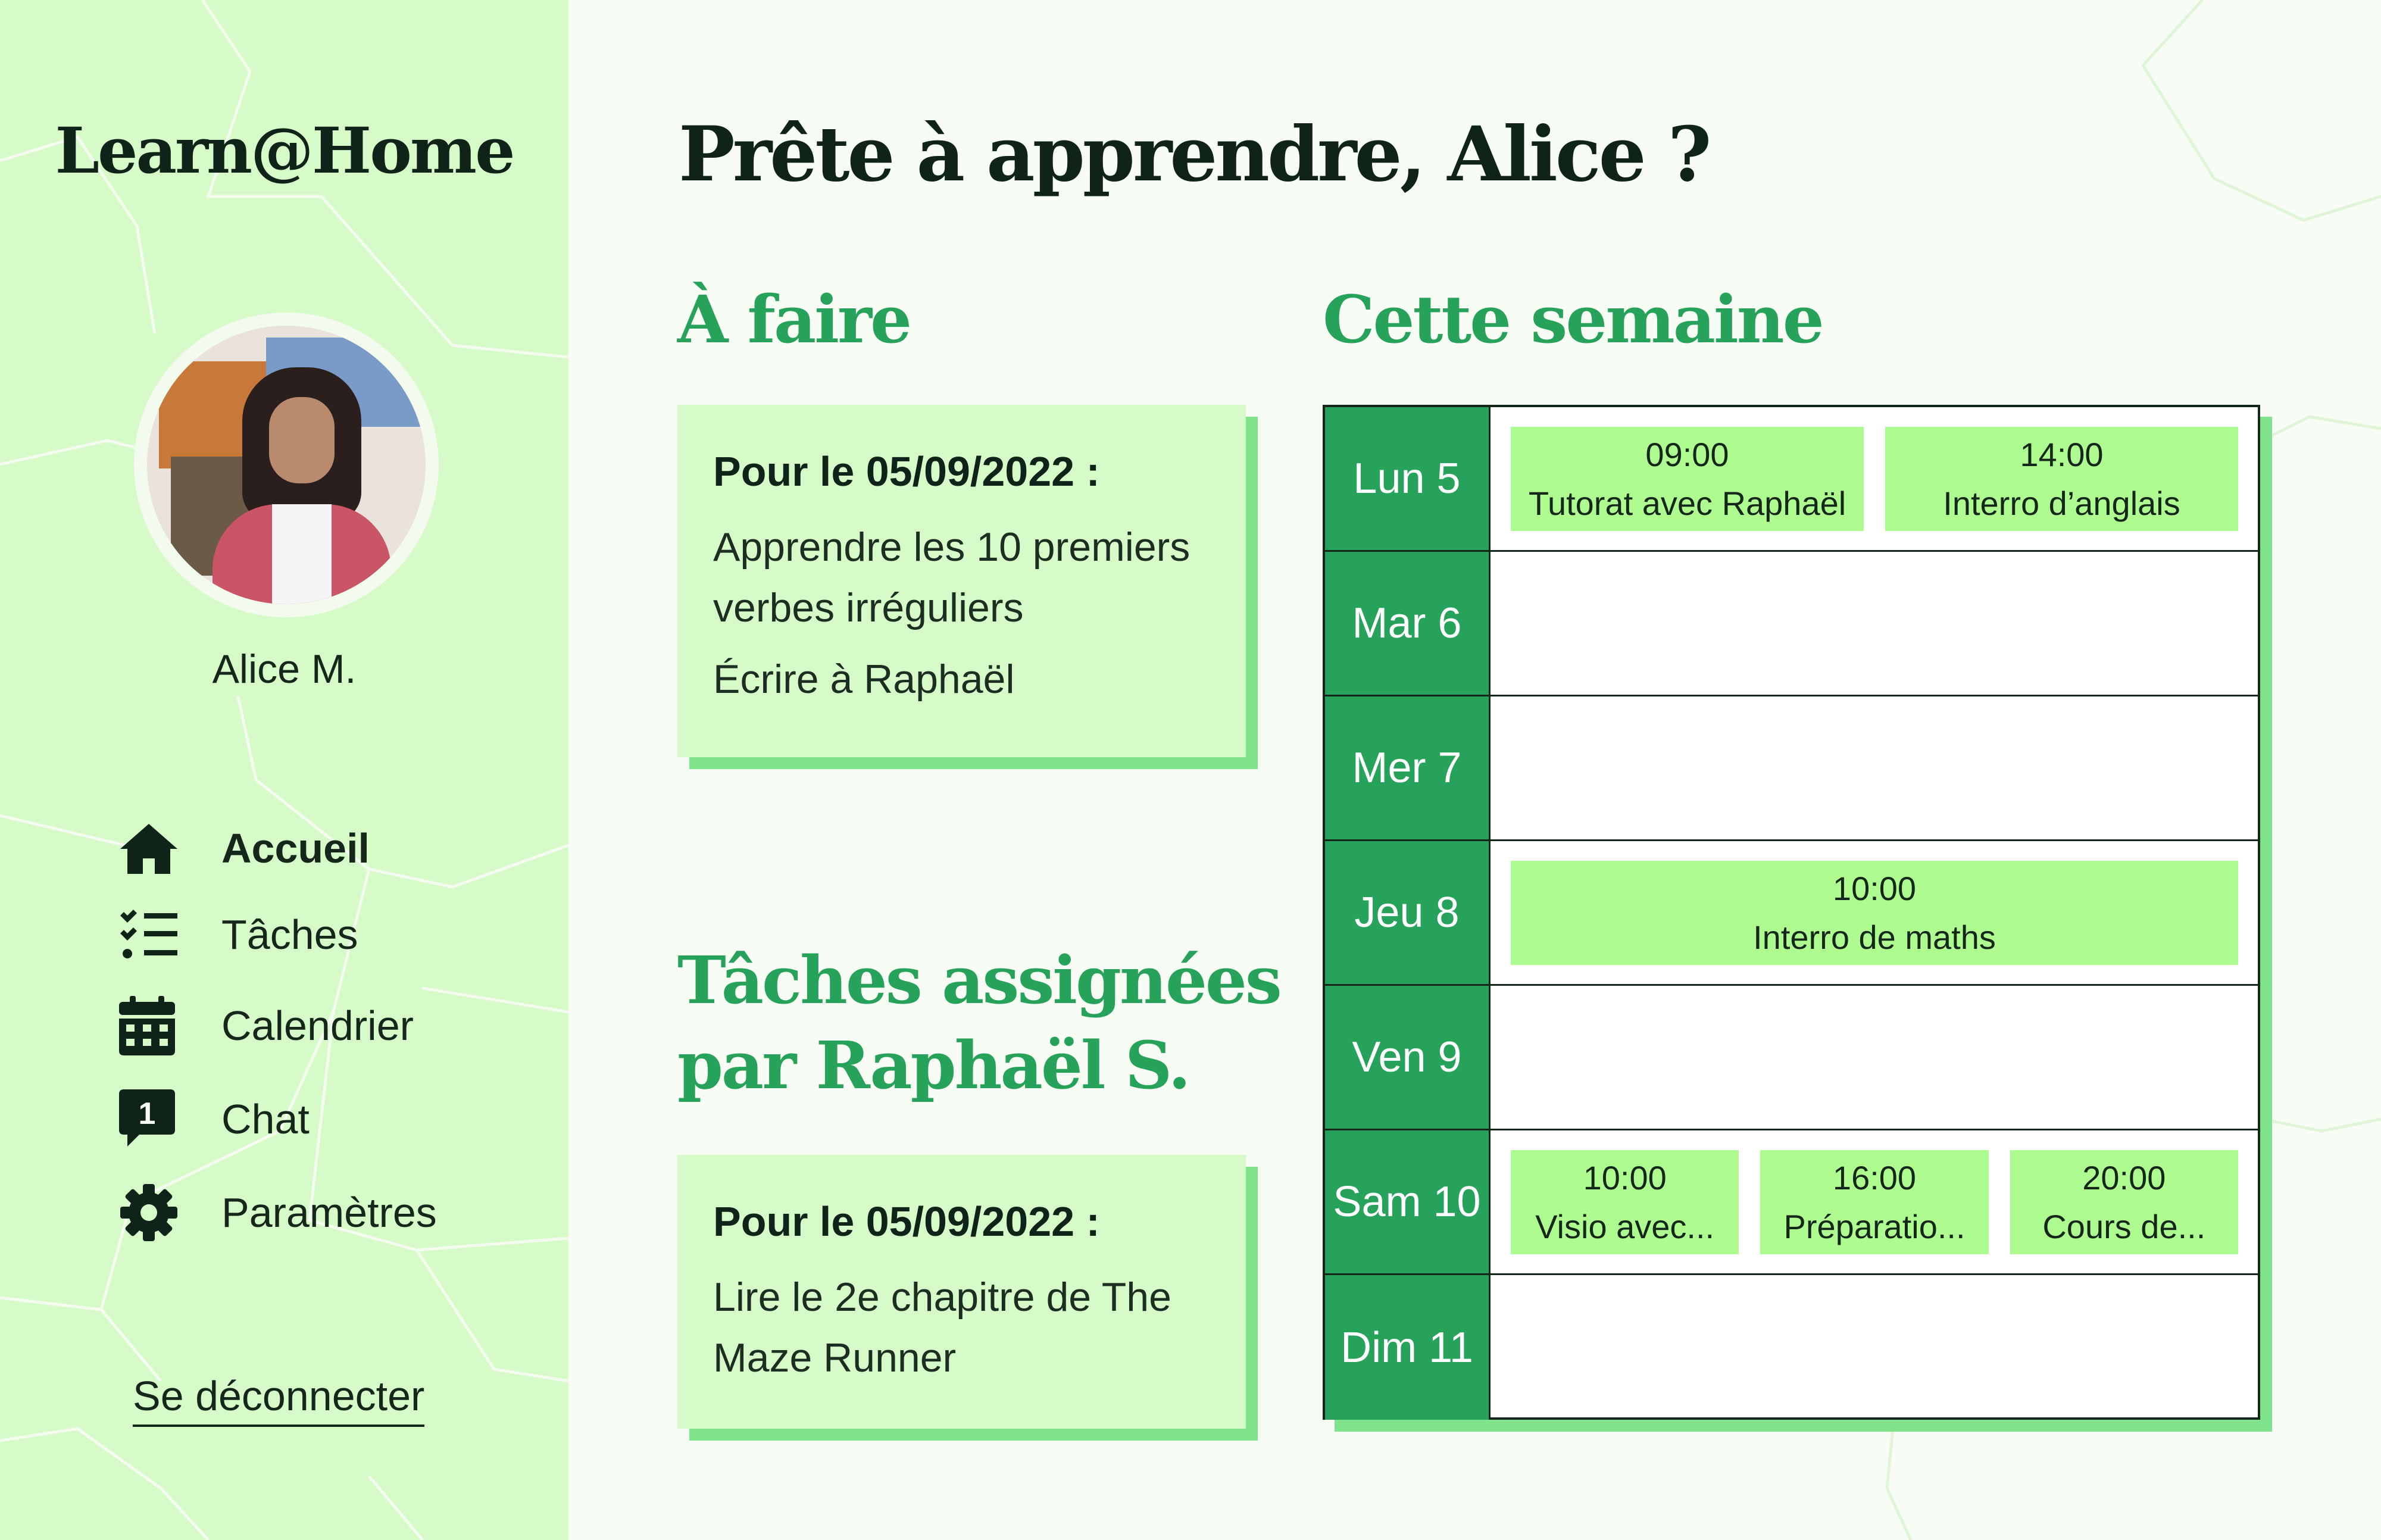 The image size is (2381, 1540). What do you see at coordinates (1573, 319) in the screenshot?
I see `week-title: Cette semaine` at bounding box center [1573, 319].